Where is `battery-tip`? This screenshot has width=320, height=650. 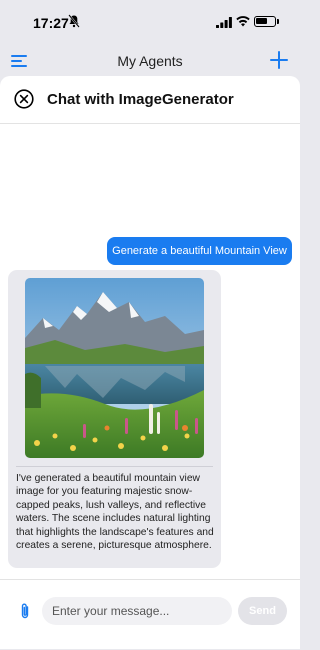
battery-tip is located at coordinates (278, 21).